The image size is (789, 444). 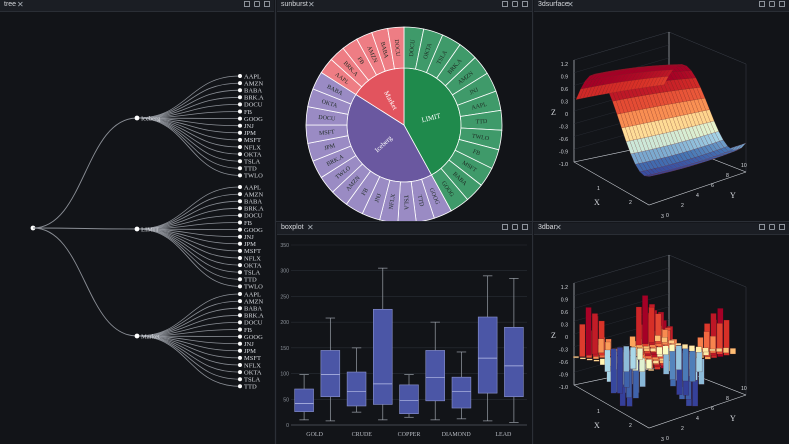 What do you see at coordinates (621, 281) in the screenshot?
I see `grid-line` at bounding box center [621, 281].